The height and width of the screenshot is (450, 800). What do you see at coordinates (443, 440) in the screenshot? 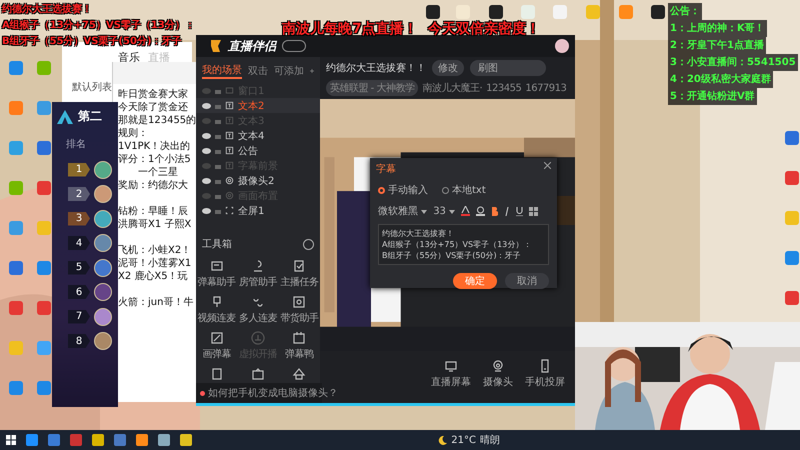
I see `moon-icon` at bounding box center [443, 440].